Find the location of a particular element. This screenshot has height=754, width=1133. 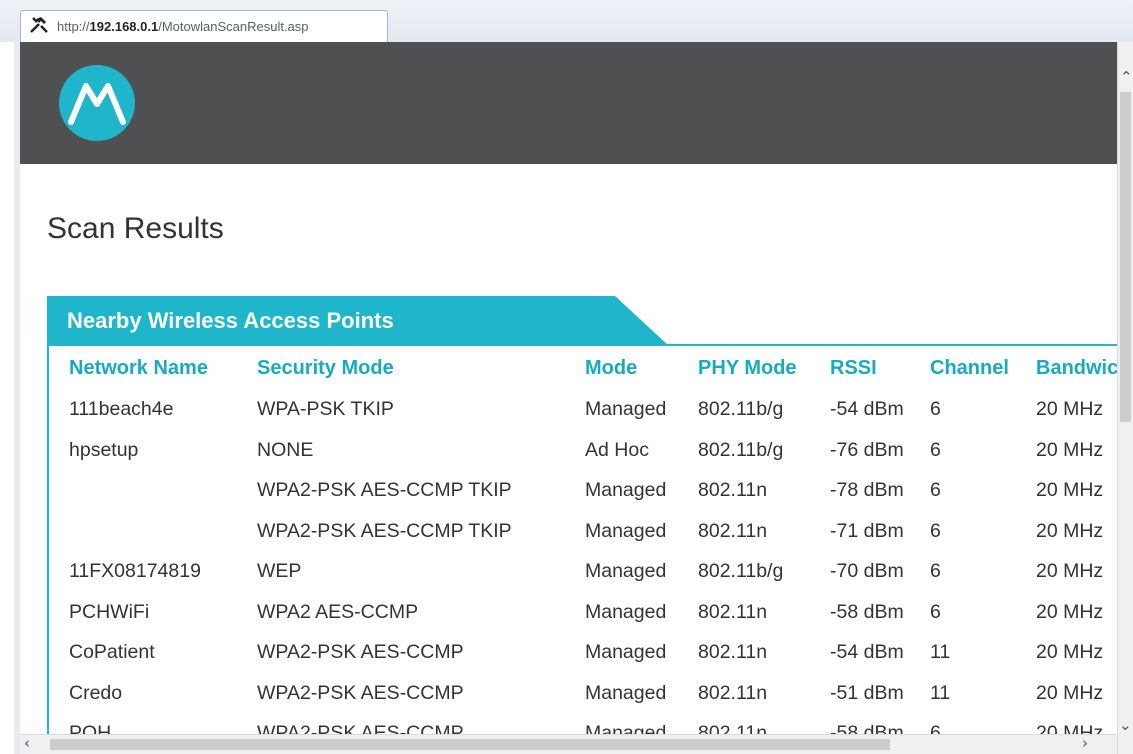

horizontal-scroll-thumb is located at coordinates (470, 744).